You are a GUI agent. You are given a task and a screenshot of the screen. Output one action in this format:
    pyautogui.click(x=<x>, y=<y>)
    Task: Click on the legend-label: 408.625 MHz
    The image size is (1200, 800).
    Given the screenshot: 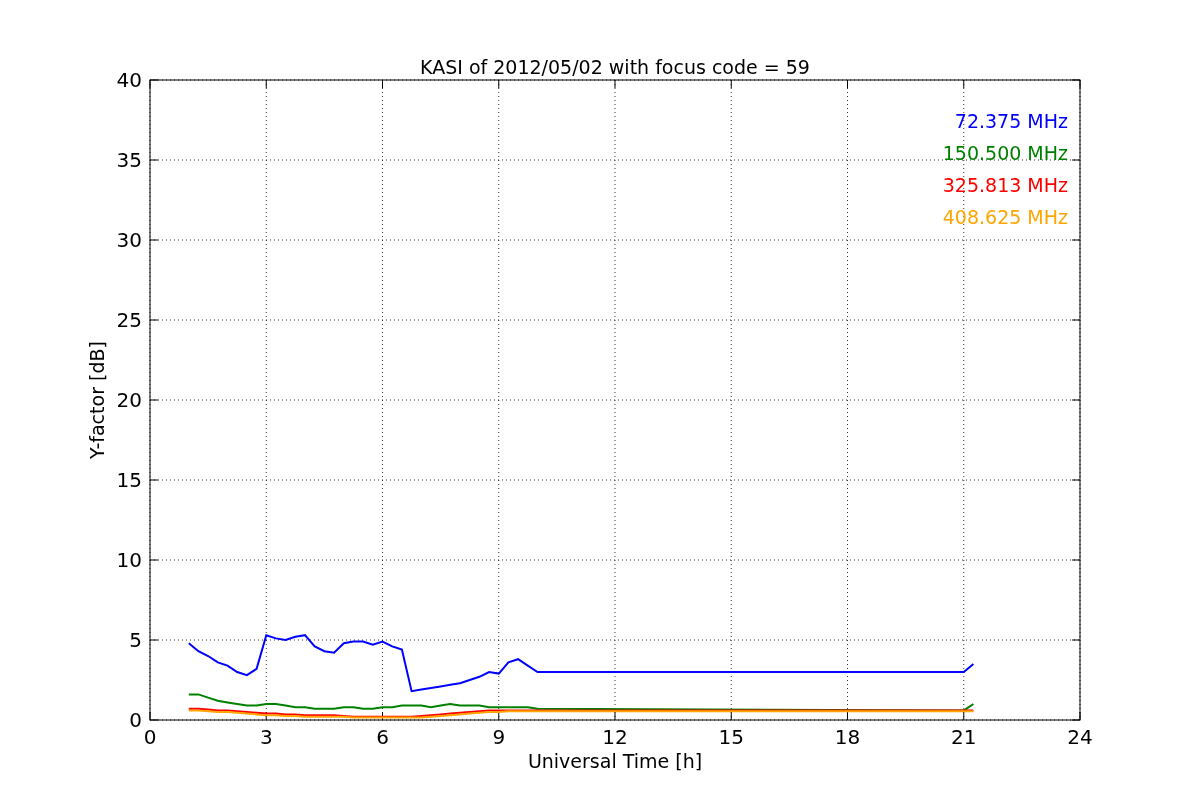 What is the action you would take?
    pyautogui.click(x=1005, y=217)
    